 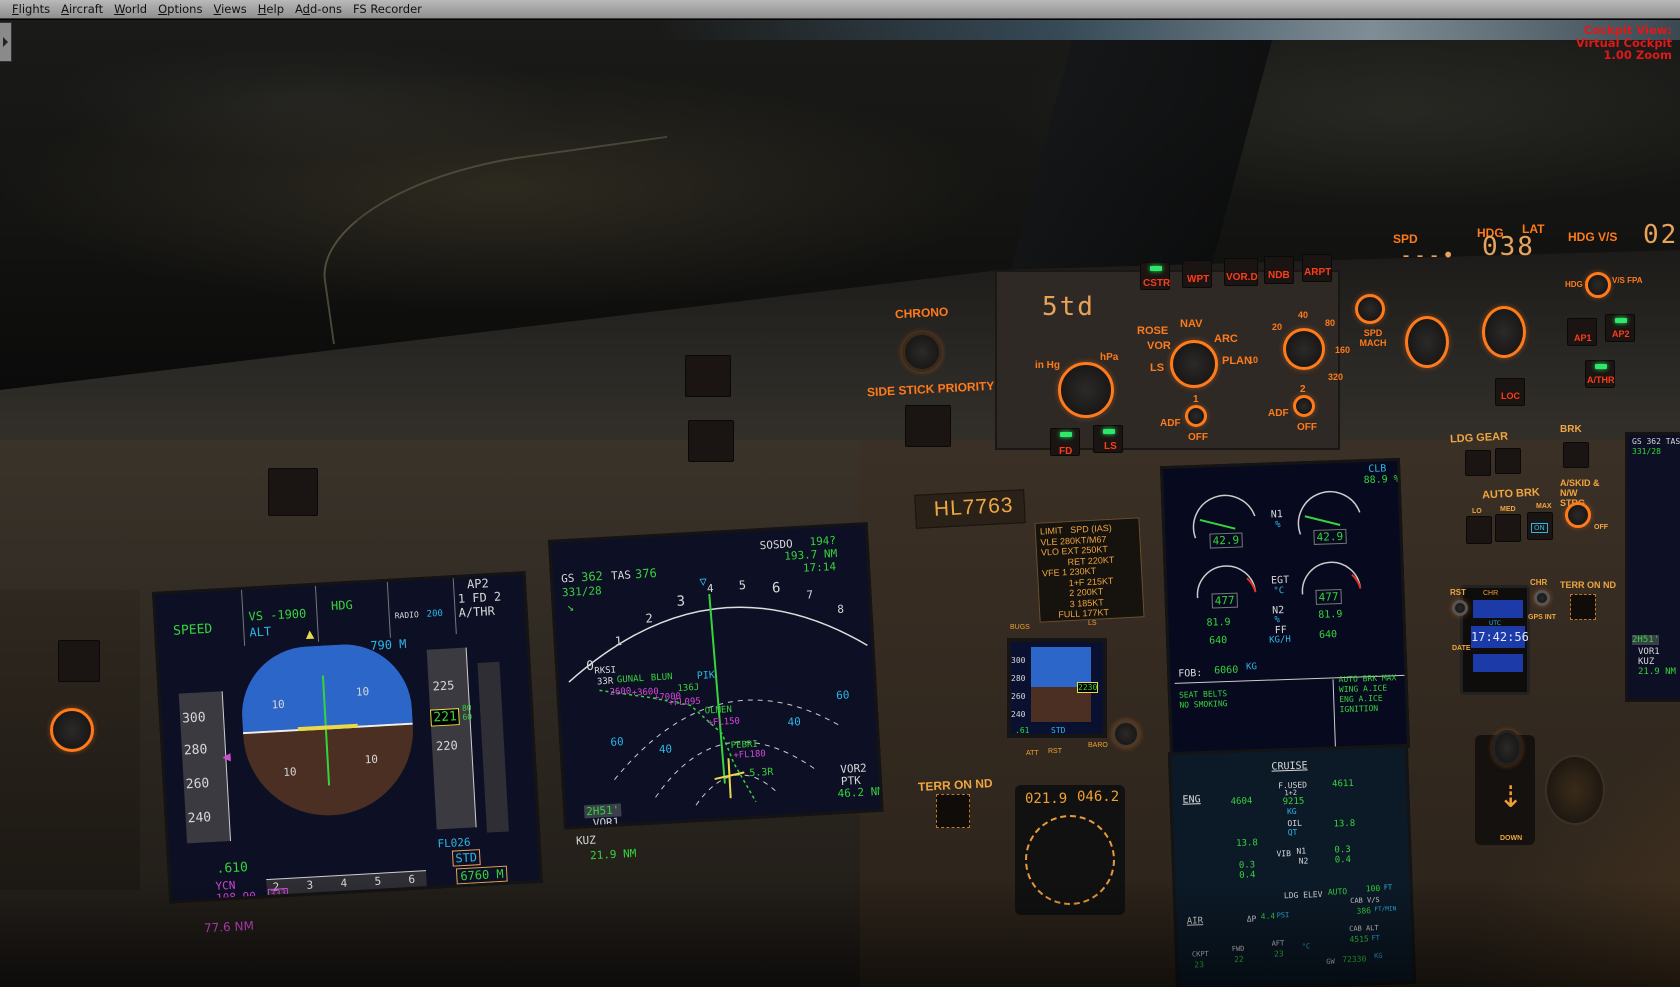 What do you see at coordinates (1032, 753) in the screenshot?
I see `isis-att-button: ATT` at bounding box center [1032, 753].